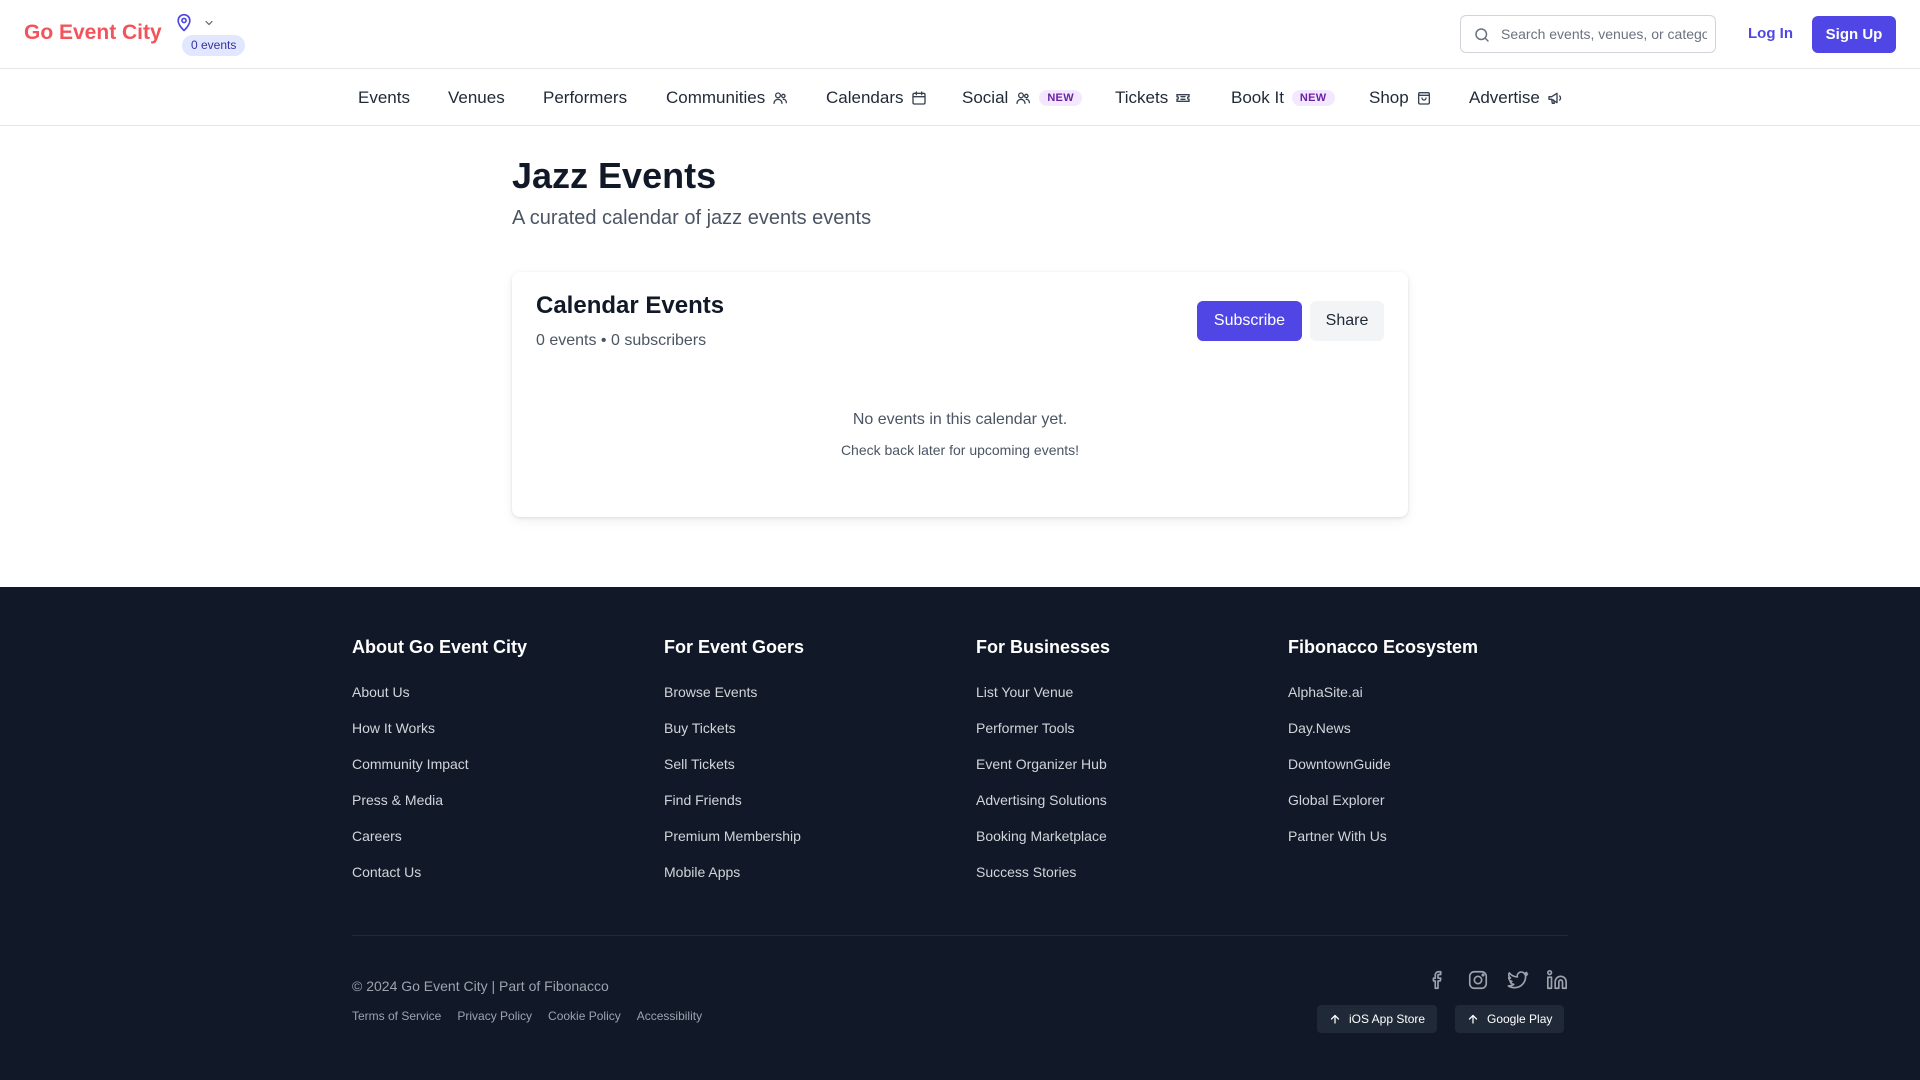 The width and height of the screenshot is (1920, 1080). What do you see at coordinates (1555, 98) in the screenshot?
I see `megaphone-icon` at bounding box center [1555, 98].